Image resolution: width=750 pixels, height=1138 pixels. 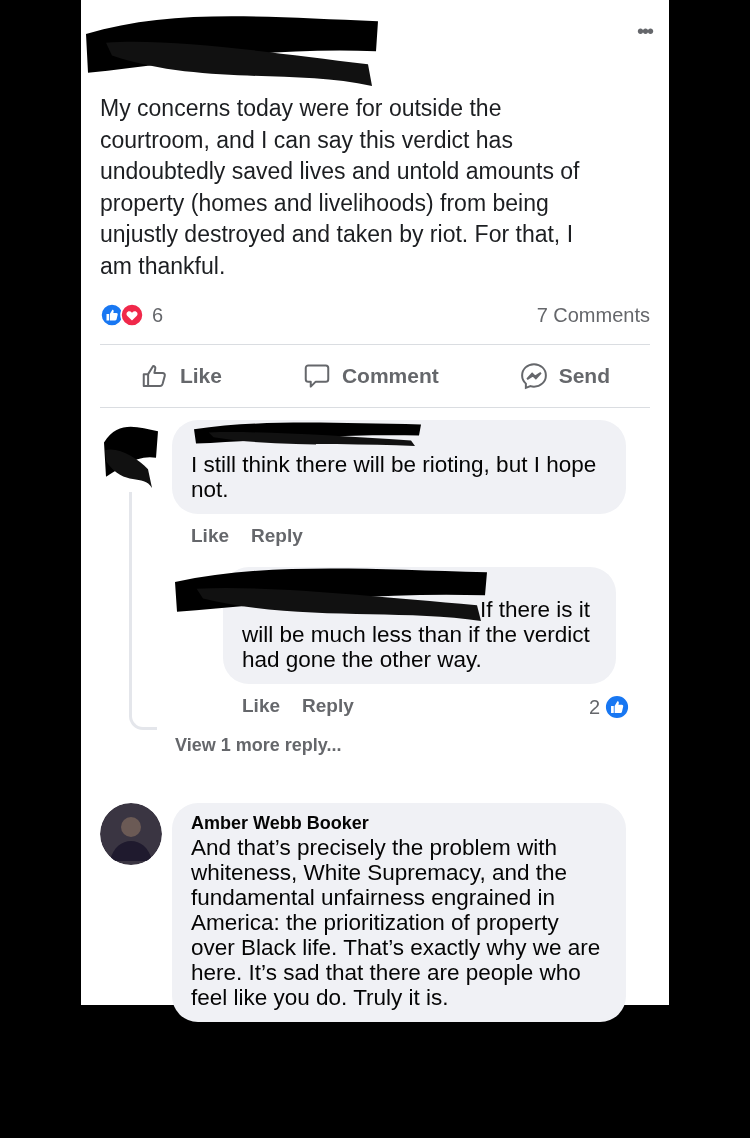 What do you see at coordinates (417, 634) in the screenshot?
I see `reply-text: If there is it will be much less than if the verdict had gone the other way.` at bounding box center [417, 634].